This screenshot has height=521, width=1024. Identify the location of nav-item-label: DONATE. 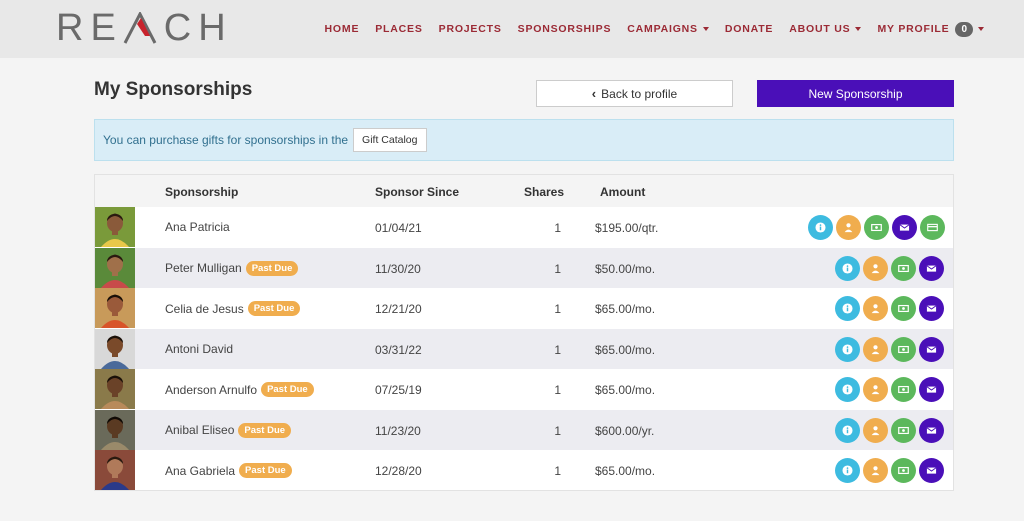
(749, 29).